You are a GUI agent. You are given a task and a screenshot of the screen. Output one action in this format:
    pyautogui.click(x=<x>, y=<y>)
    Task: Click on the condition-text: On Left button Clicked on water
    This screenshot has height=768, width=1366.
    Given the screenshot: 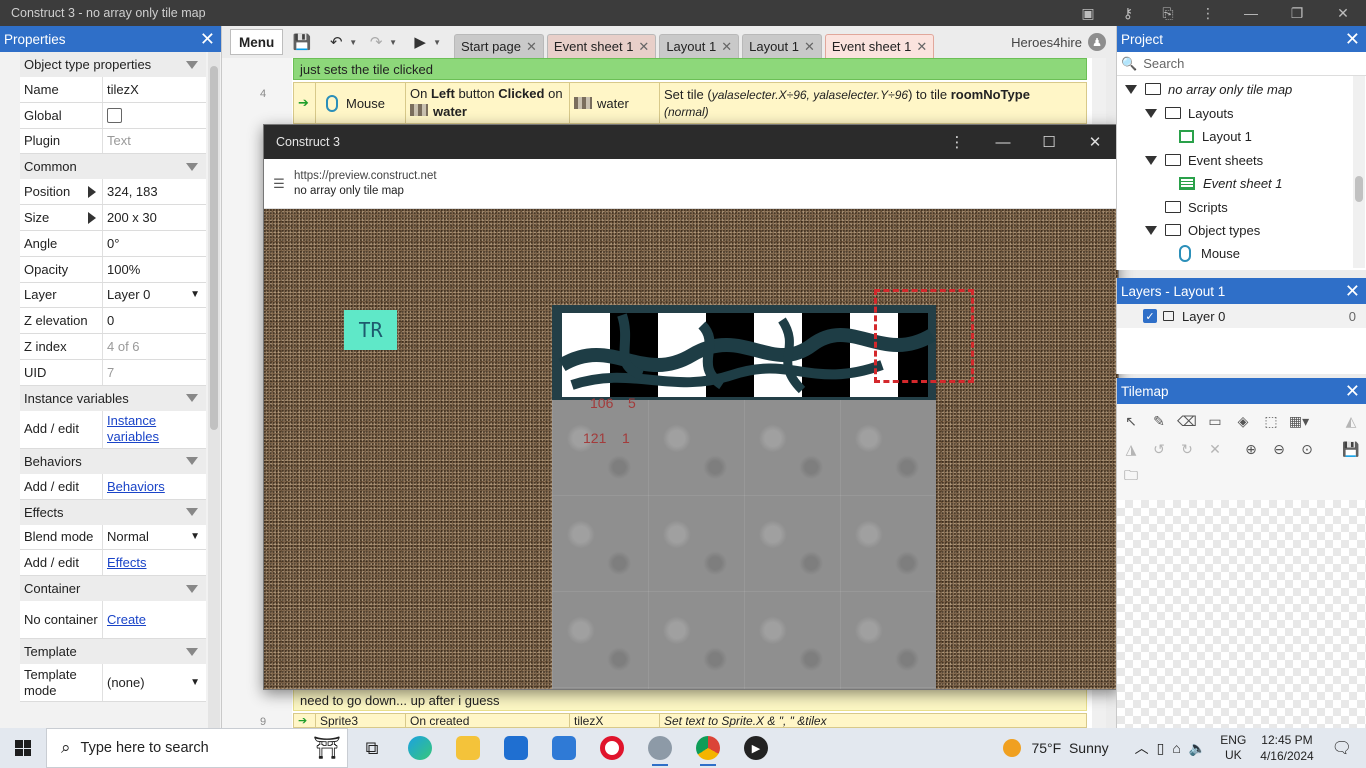 What is the action you would take?
    pyautogui.click(x=488, y=103)
    